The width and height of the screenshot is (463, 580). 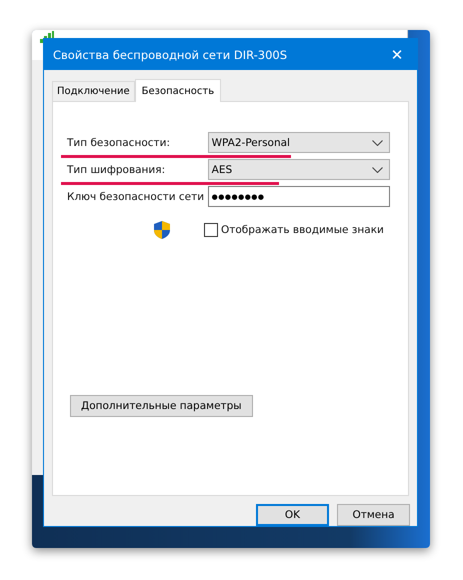 I want to click on ok-button: OK, so click(x=292, y=515).